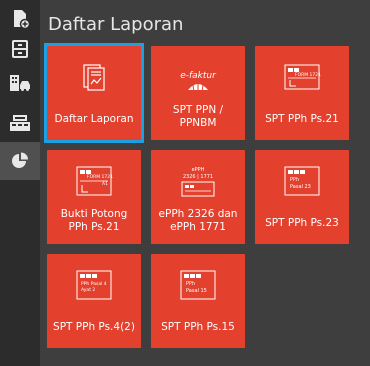 The height and width of the screenshot is (366, 370). I want to click on page-title: Daftar Laporan, so click(116, 24).